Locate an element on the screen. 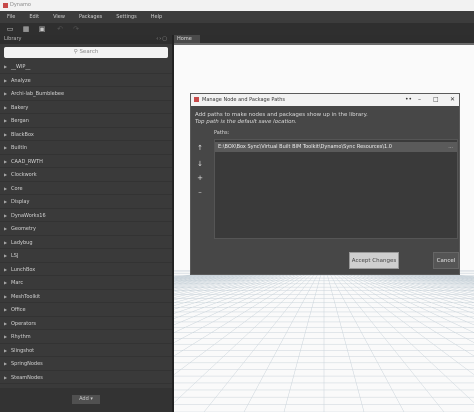 This screenshot has width=474, height=412. menu-packages: Packages is located at coordinates (90, 17).